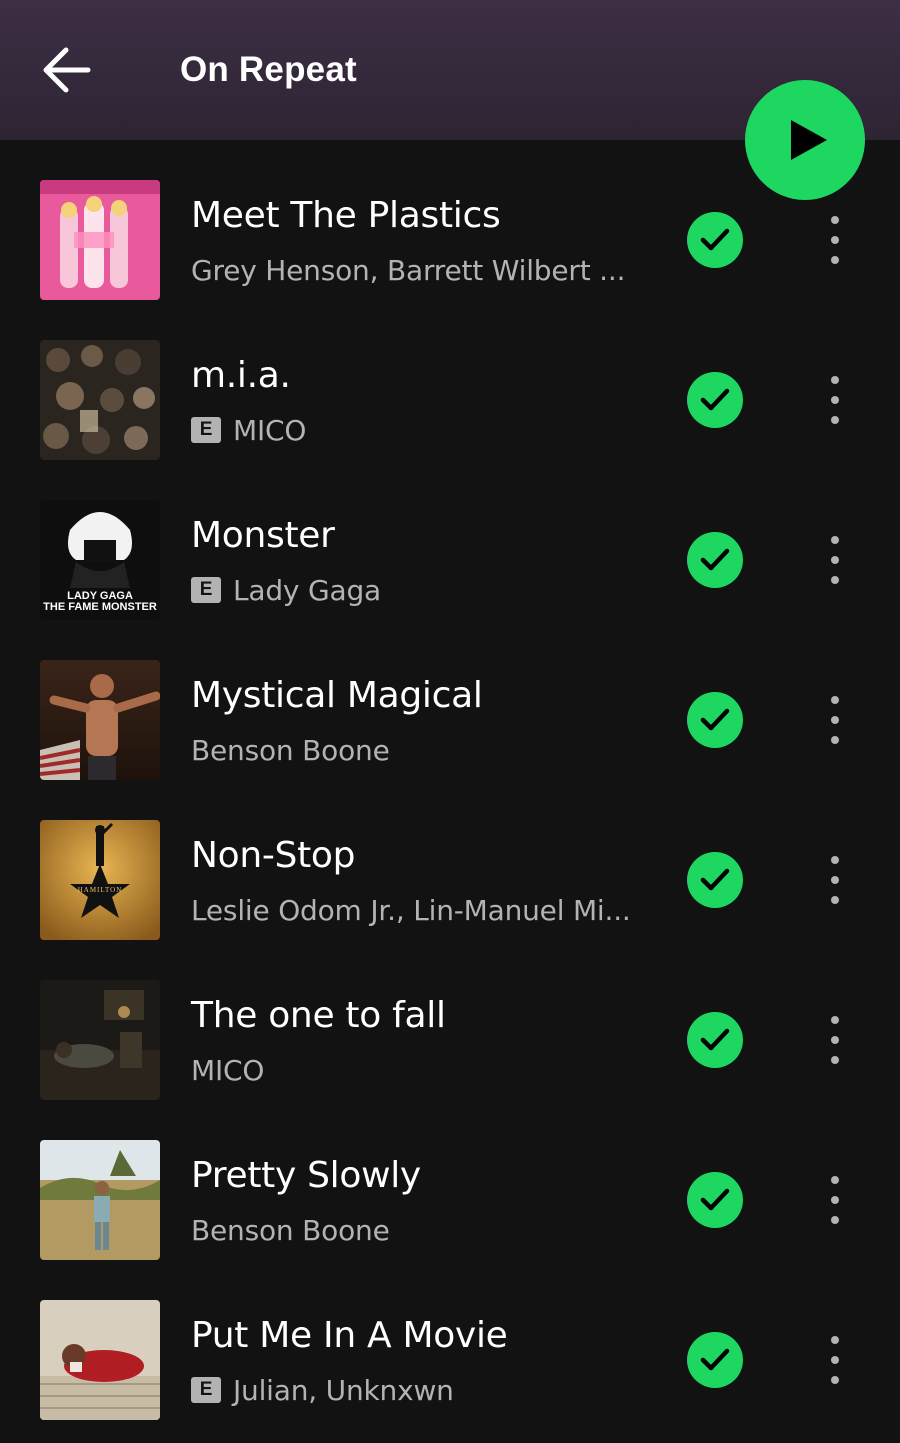 The width and height of the screenshot is (900, 1443). I want to click on back-button, so click(66, 70).